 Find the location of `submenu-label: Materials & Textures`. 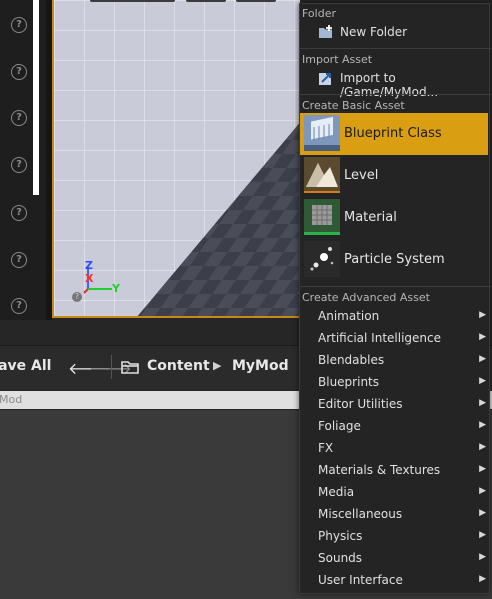

submenu-label: Materials & Textures is located at coordinates (379, 470).